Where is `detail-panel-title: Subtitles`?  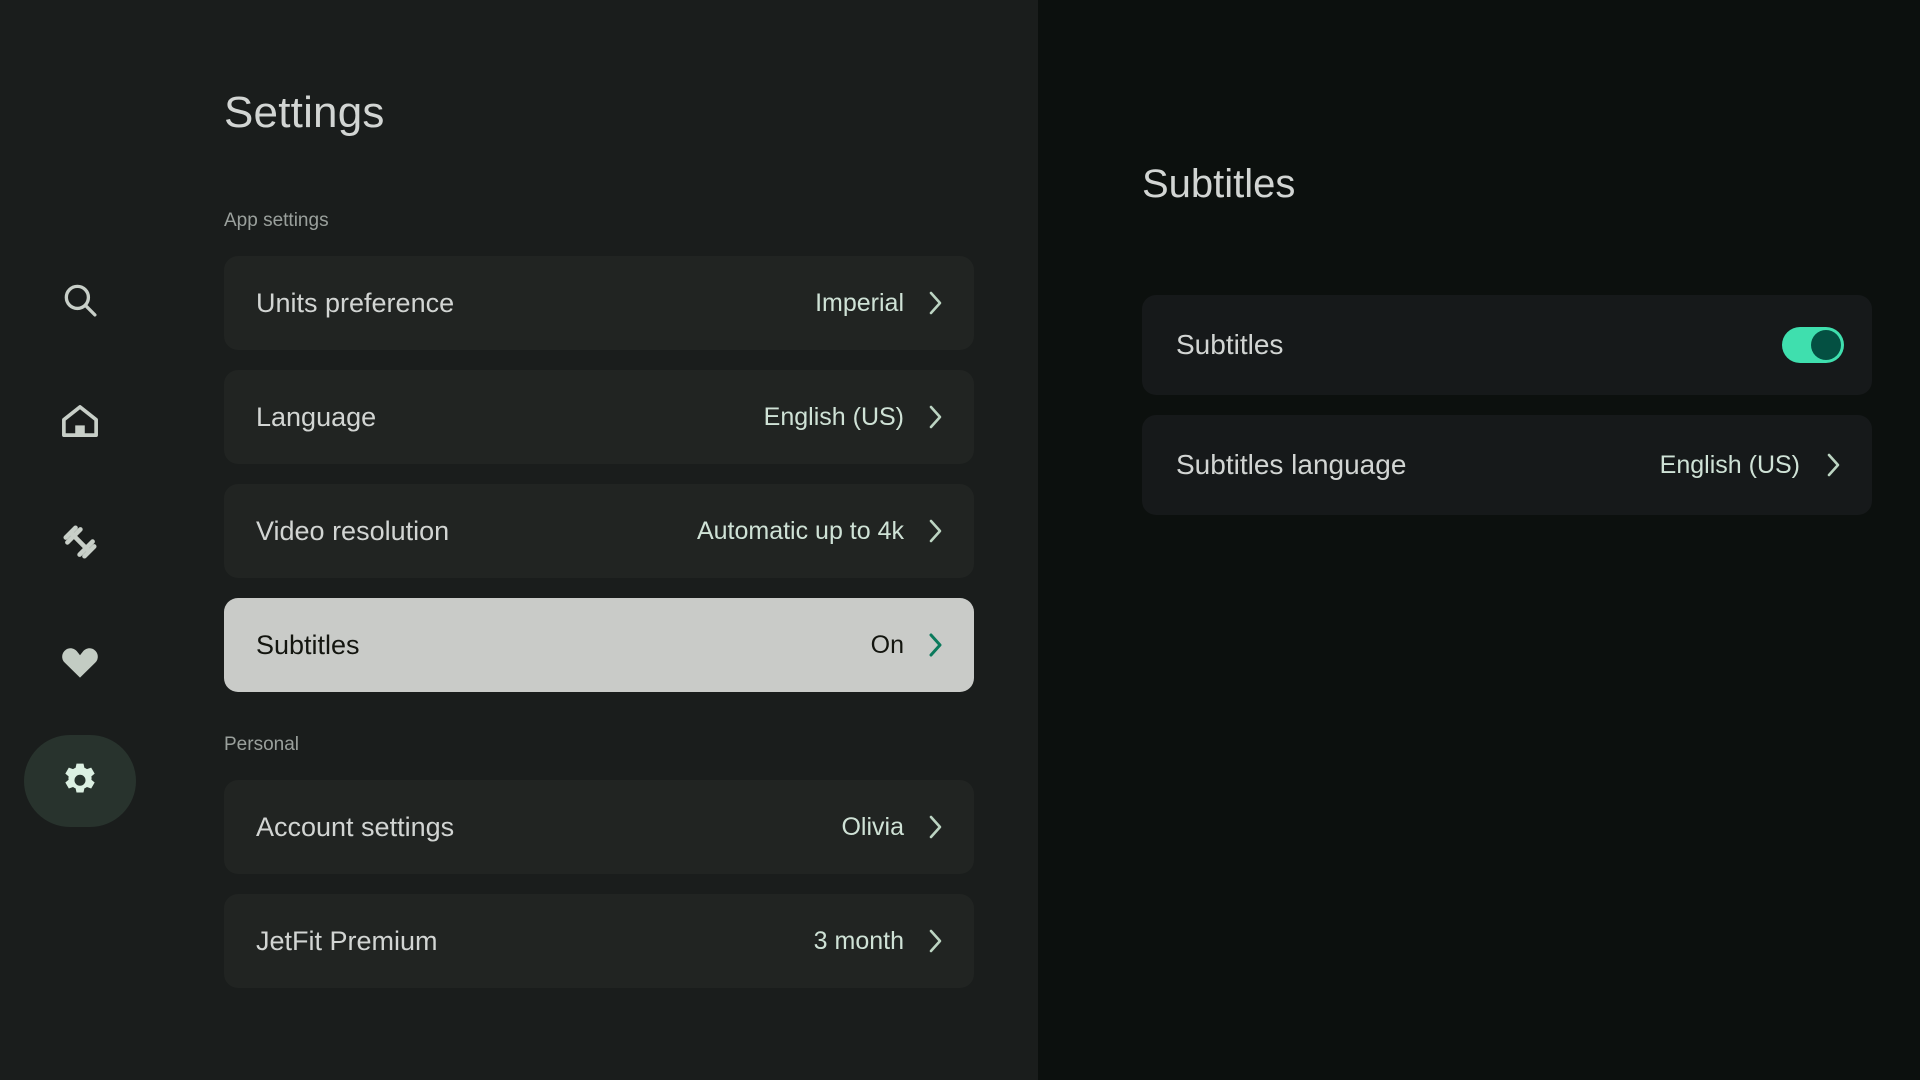
detail-panel-title: Subtitles is located at coordinates (1219, 184).